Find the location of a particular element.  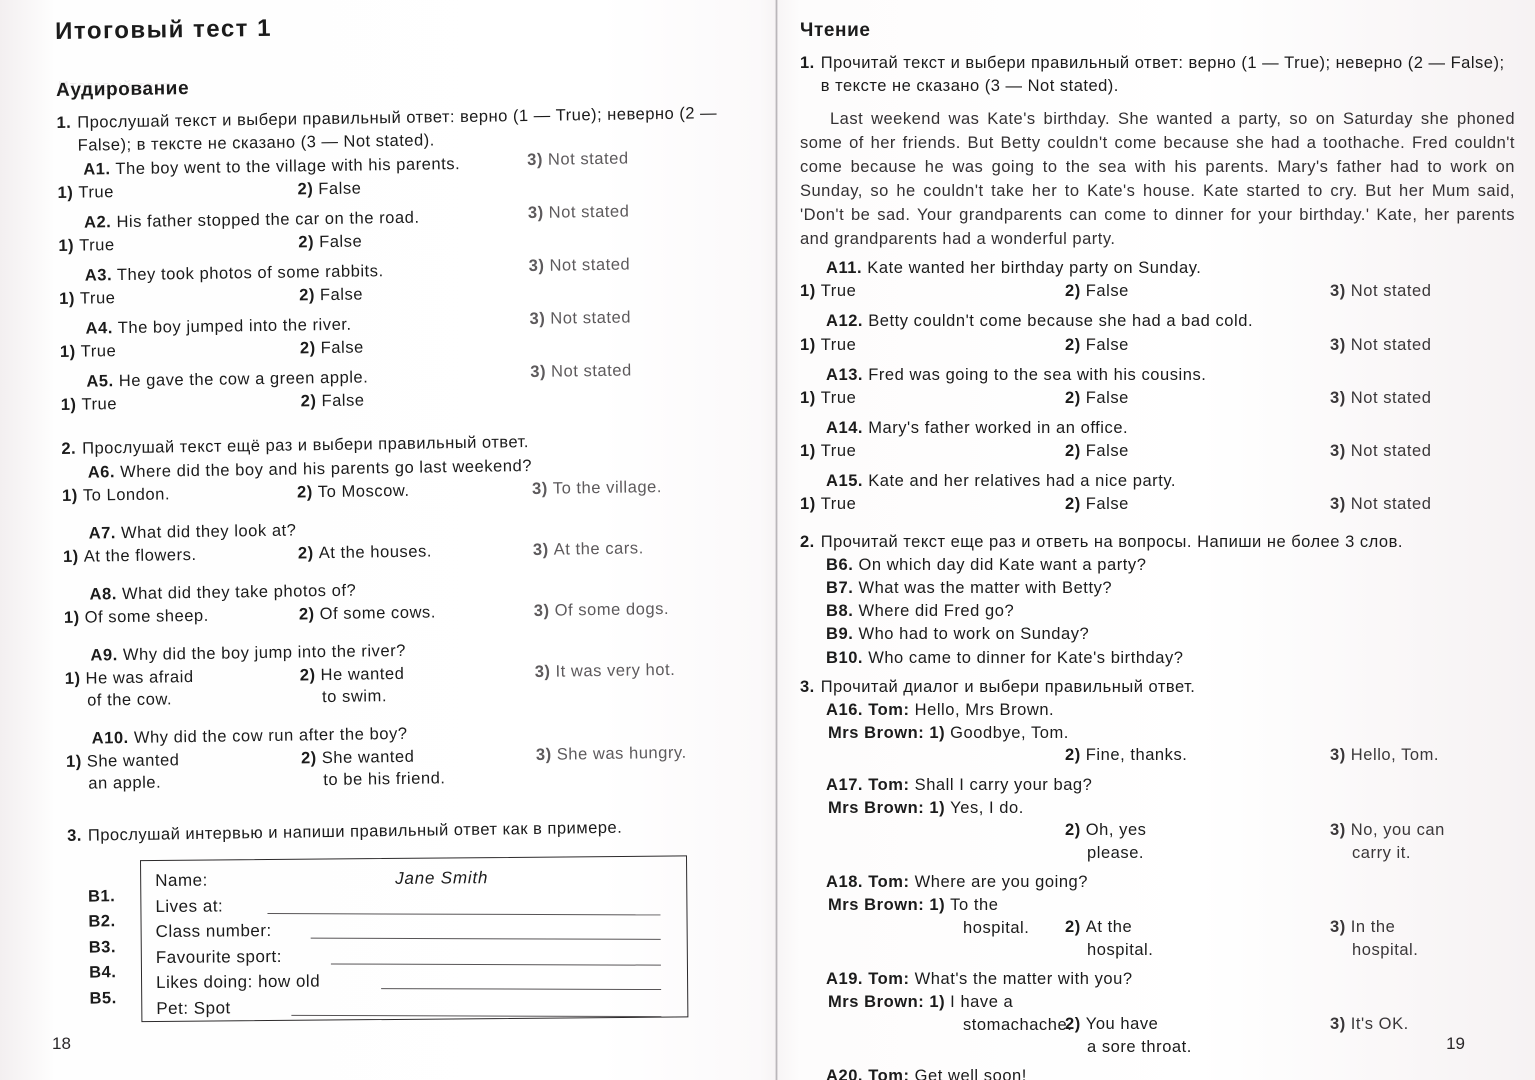

answer-code: B2. is located at coordinates (102, 921).